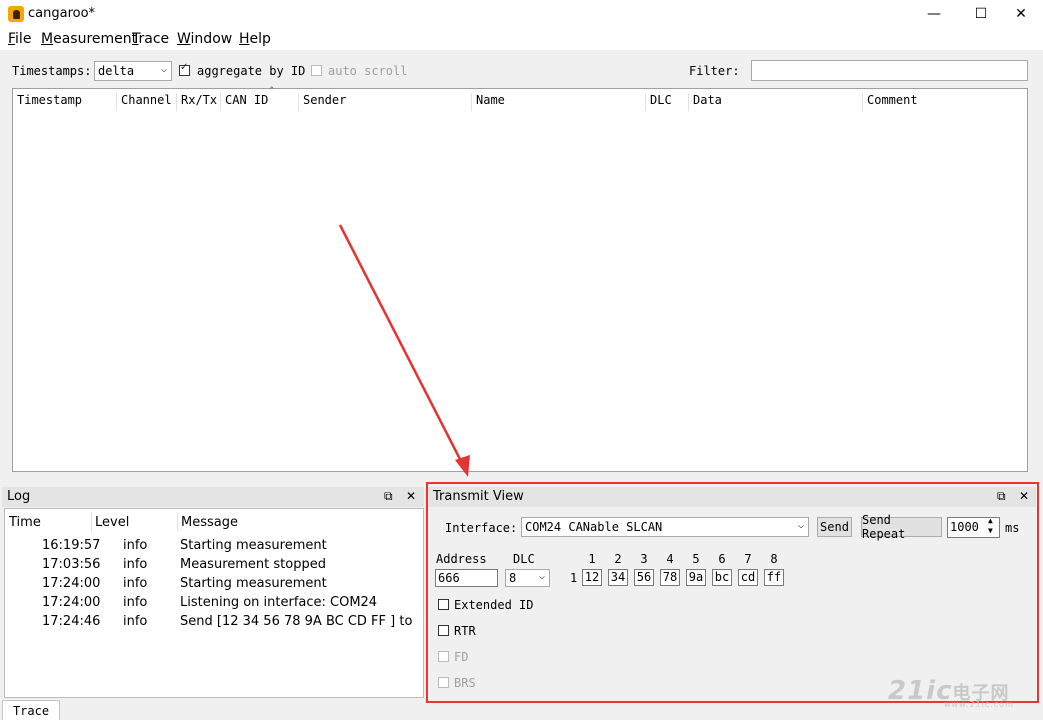  Describe the element at coordinates (951, 692) in the screenshot. I see `watermark-logo: 21ic电子网 www.21ic.com` at that location.